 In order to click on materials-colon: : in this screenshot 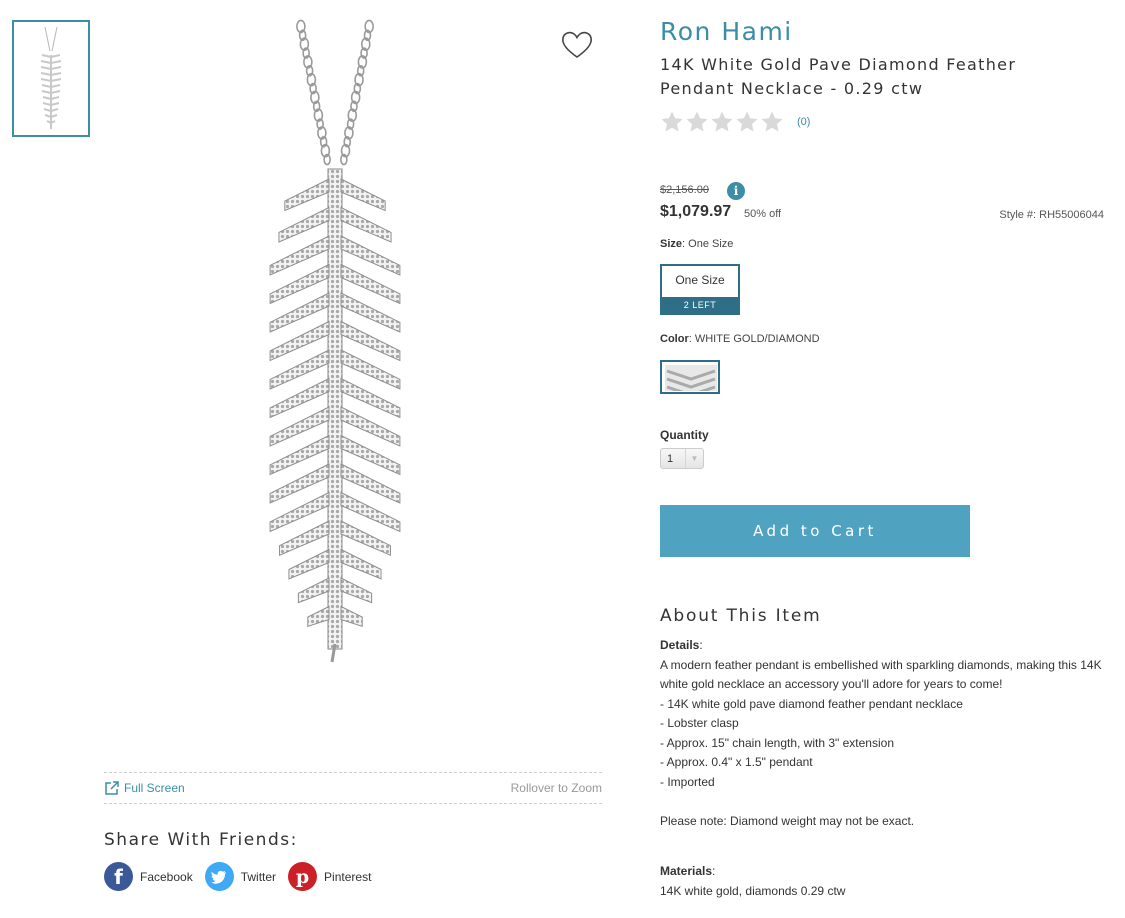, I will do `click(714, 871)`.